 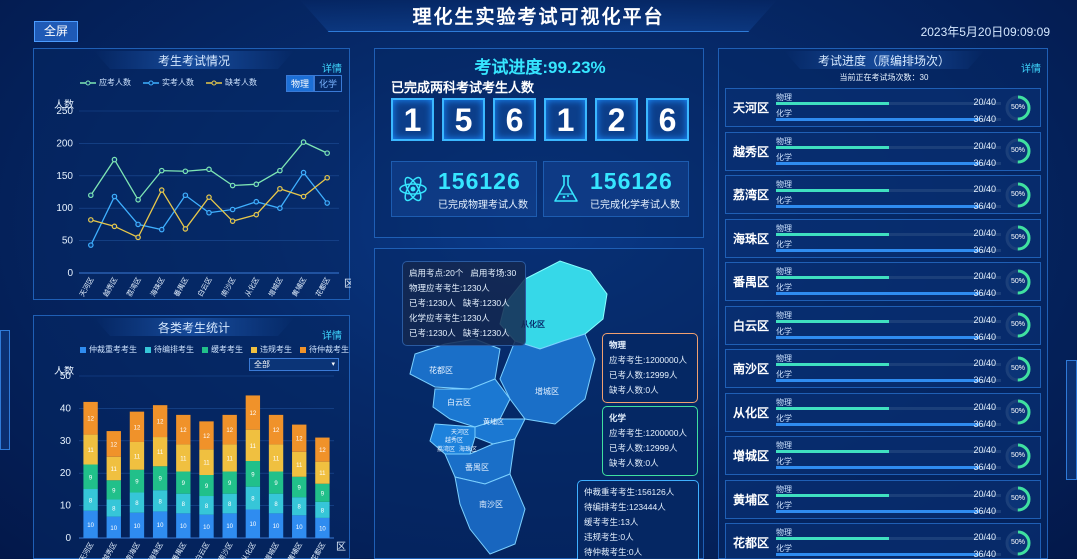 What do you see at coordinates (300, 83) in the screenshot?
I see `toggle-physics: 物理` at bounding box center [300, 83].